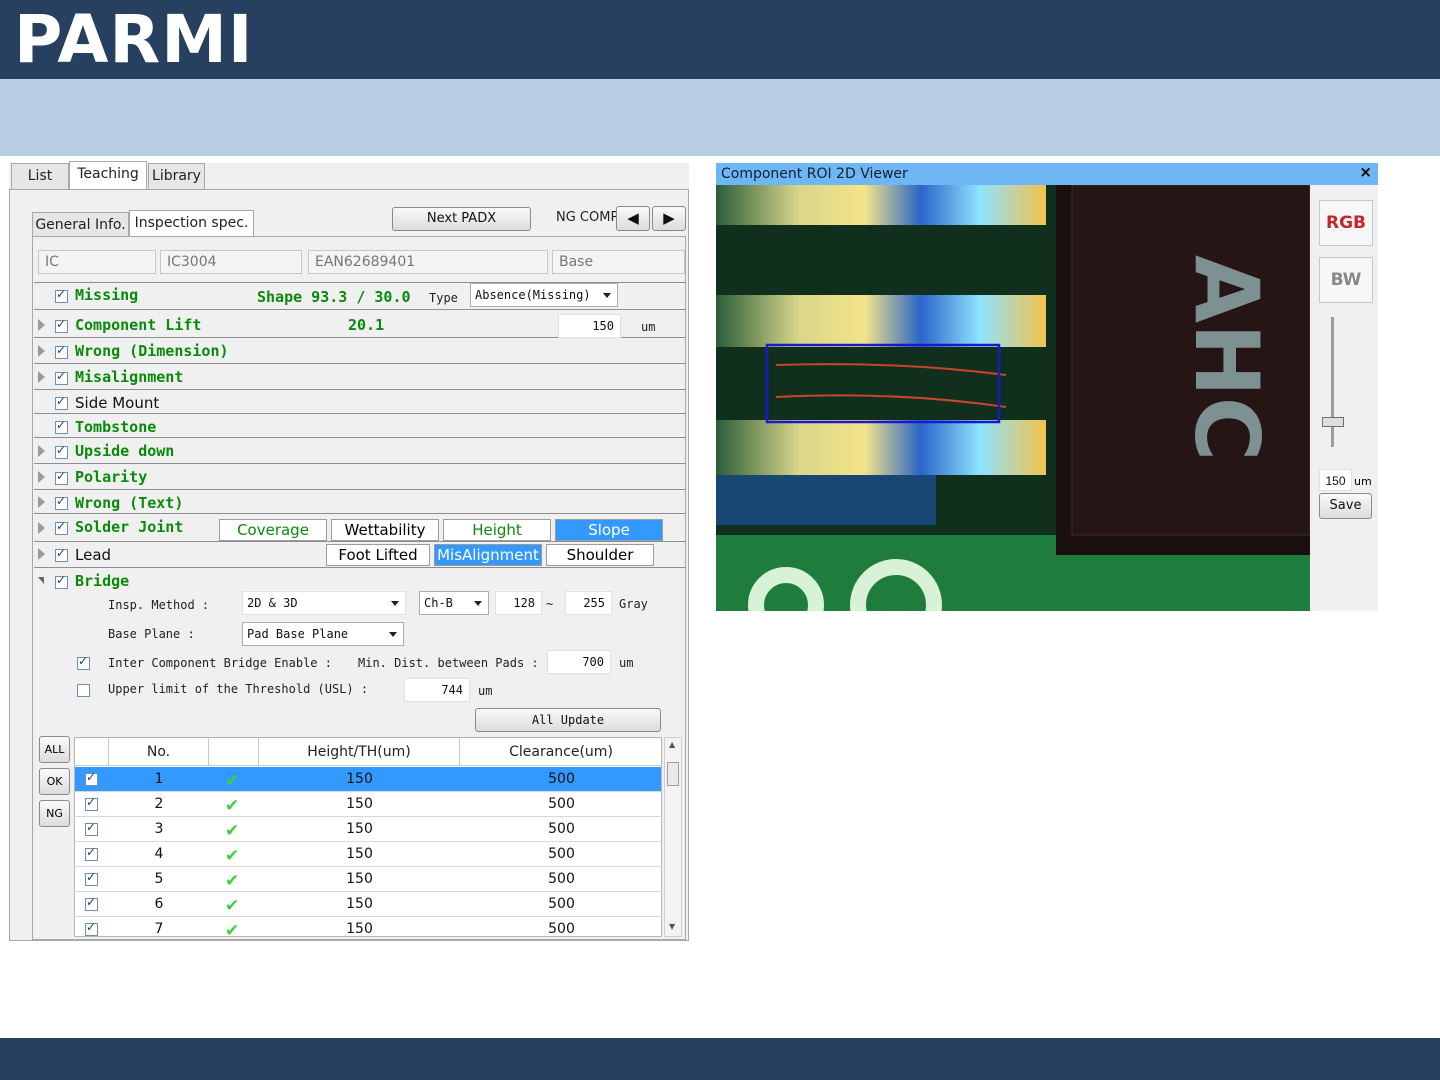 This screenshot has width=1440, height=1080. I want to click on scroll-thumb, so click(673, 774).